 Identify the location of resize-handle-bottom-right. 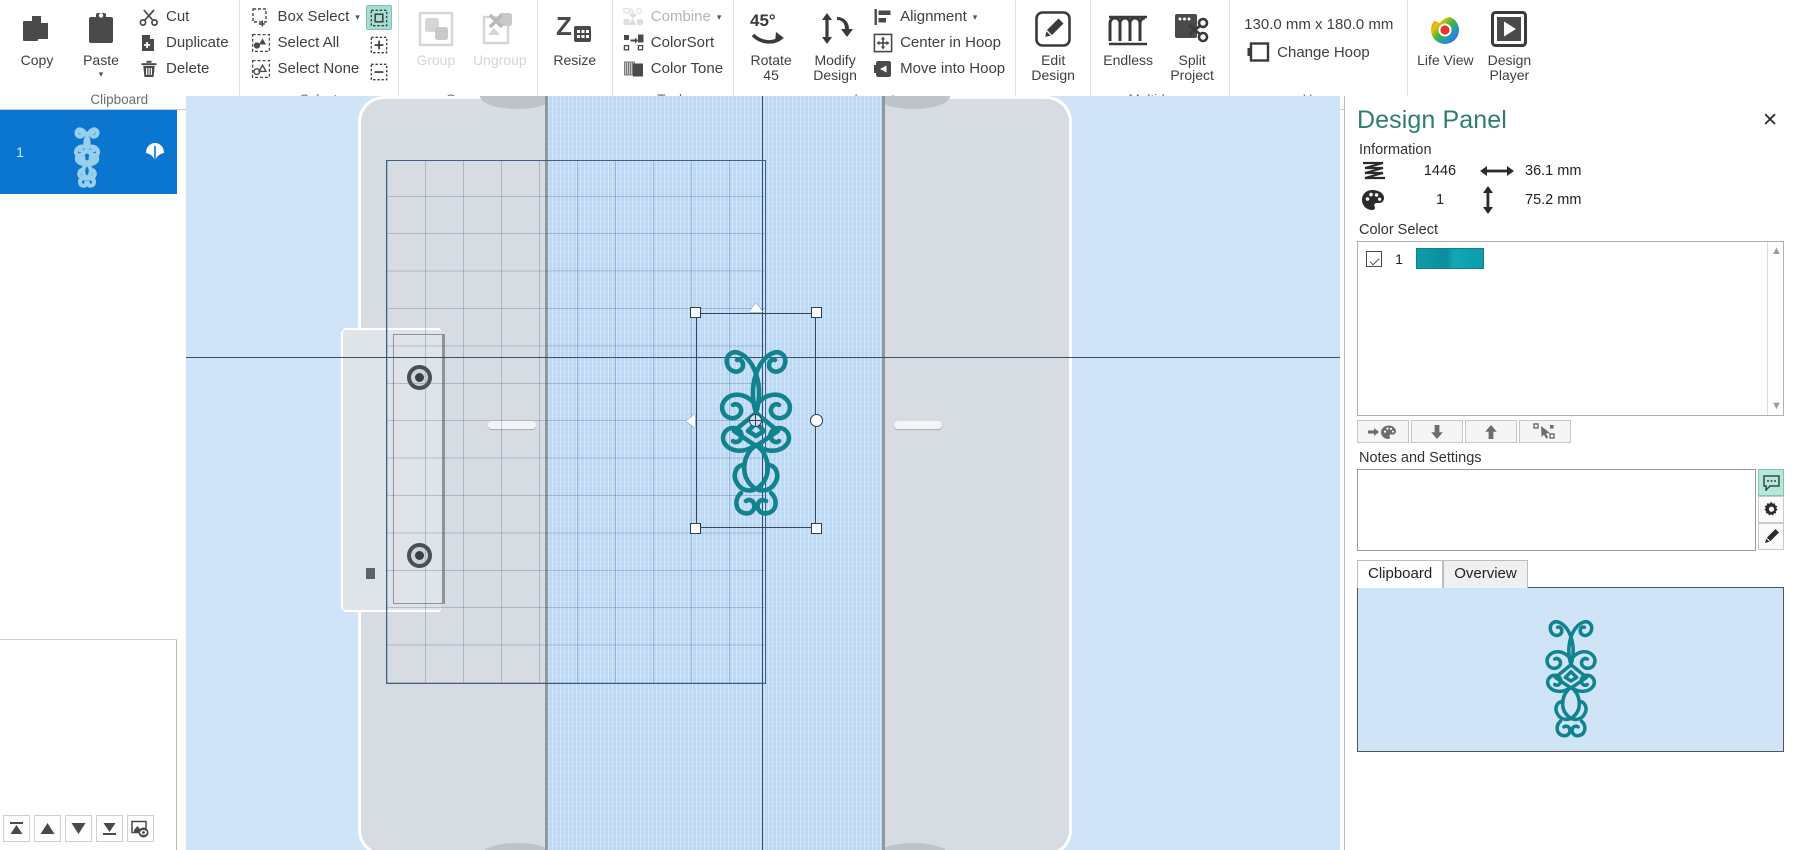
(816, 528).